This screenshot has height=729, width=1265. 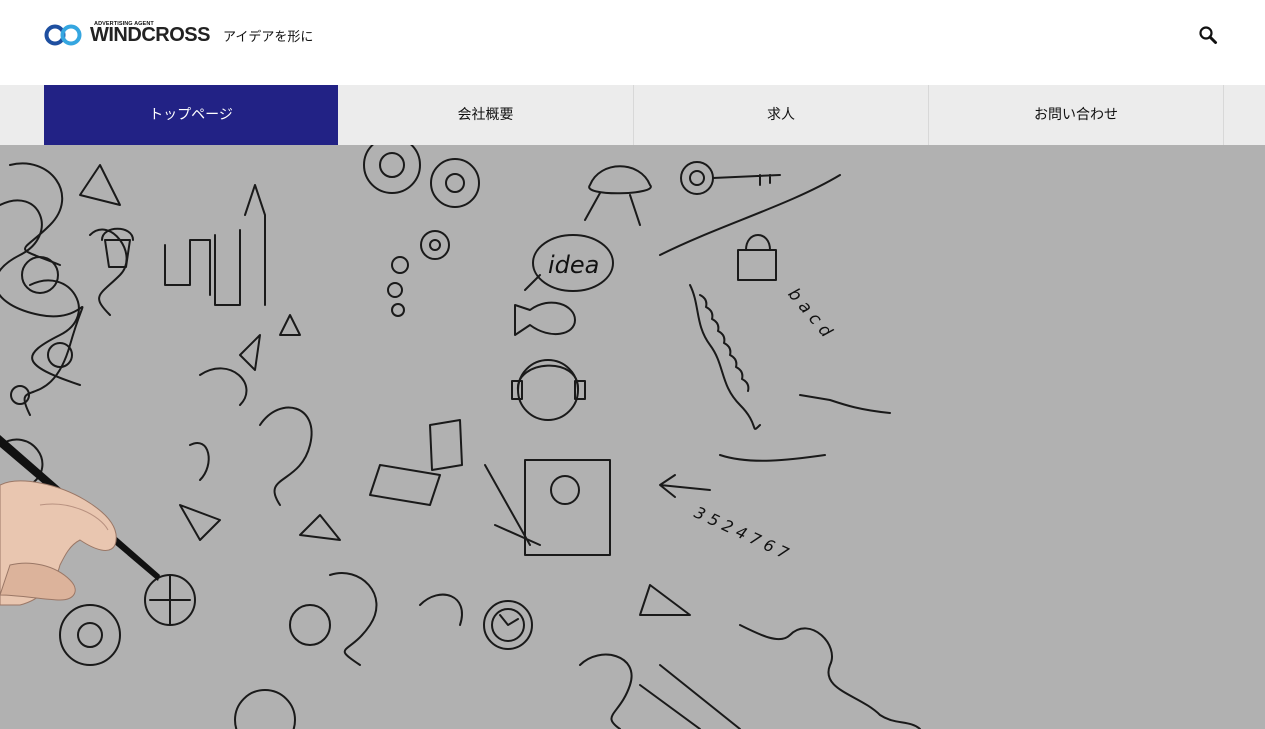 I want to click on windcross-logo: ADVERTISING AGENT WINDCROSS, so click(x=127, y=34).